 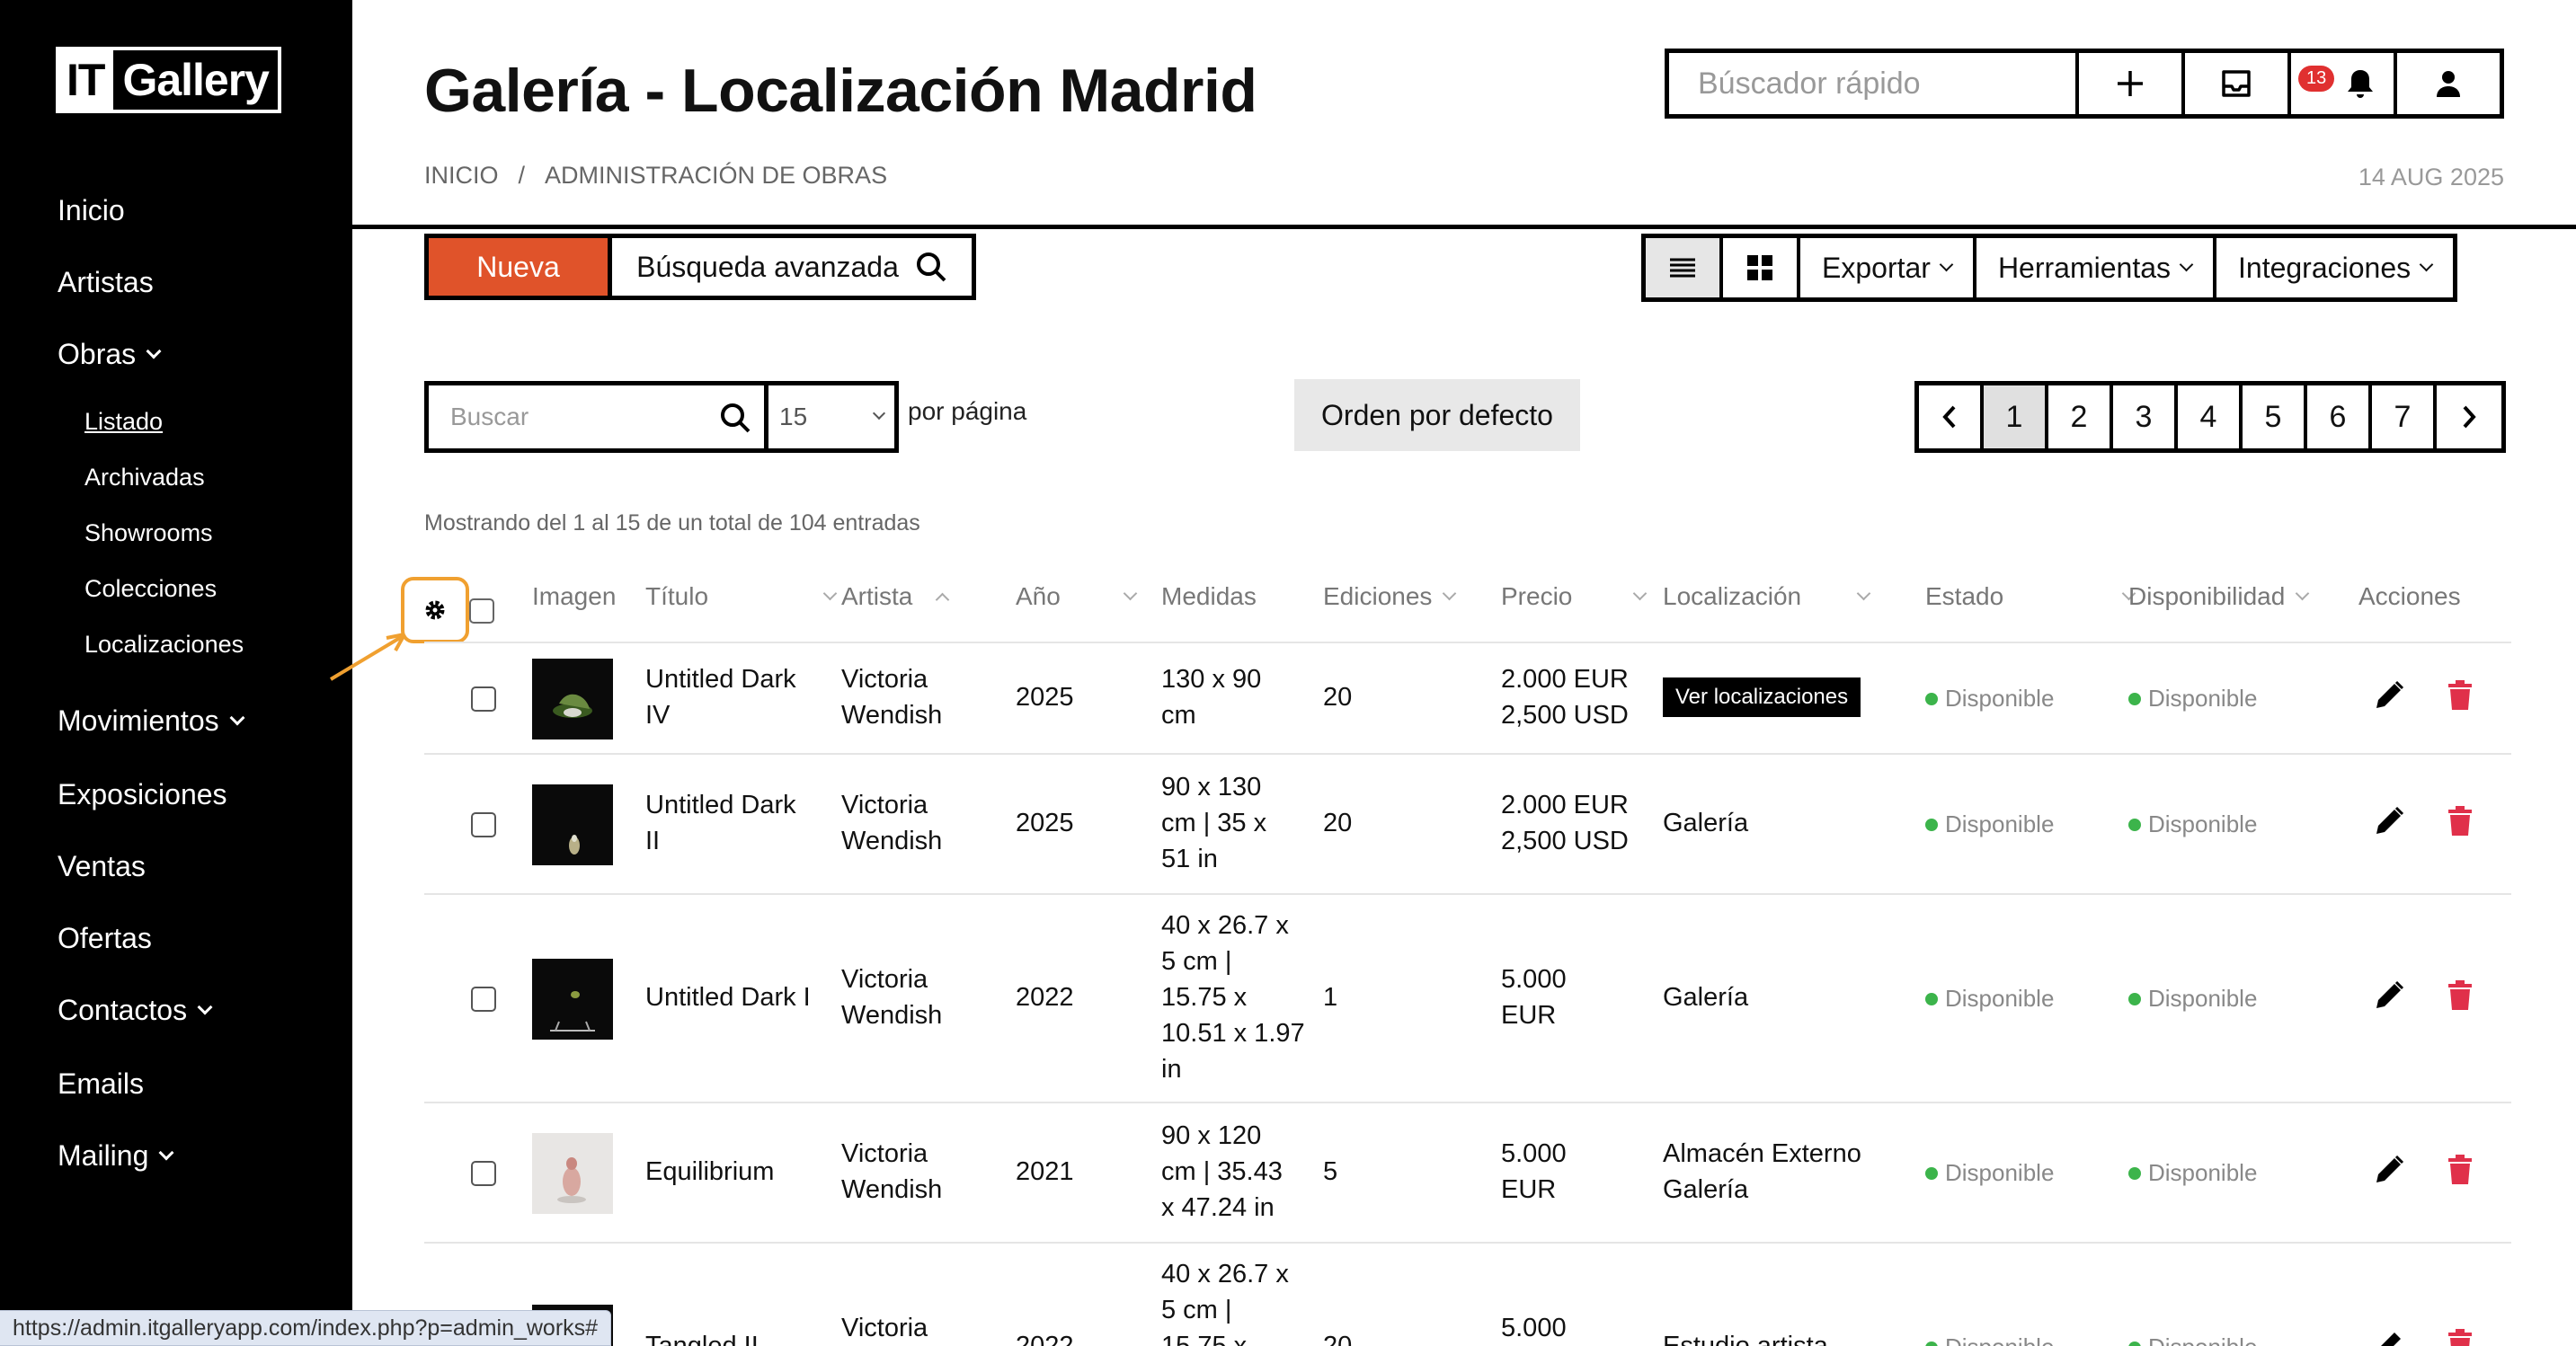 What do you see at coordinates (702, 1337) in the screenshot?
I see `artwork-title: Tangled II` at bounding box center [702, 1337].